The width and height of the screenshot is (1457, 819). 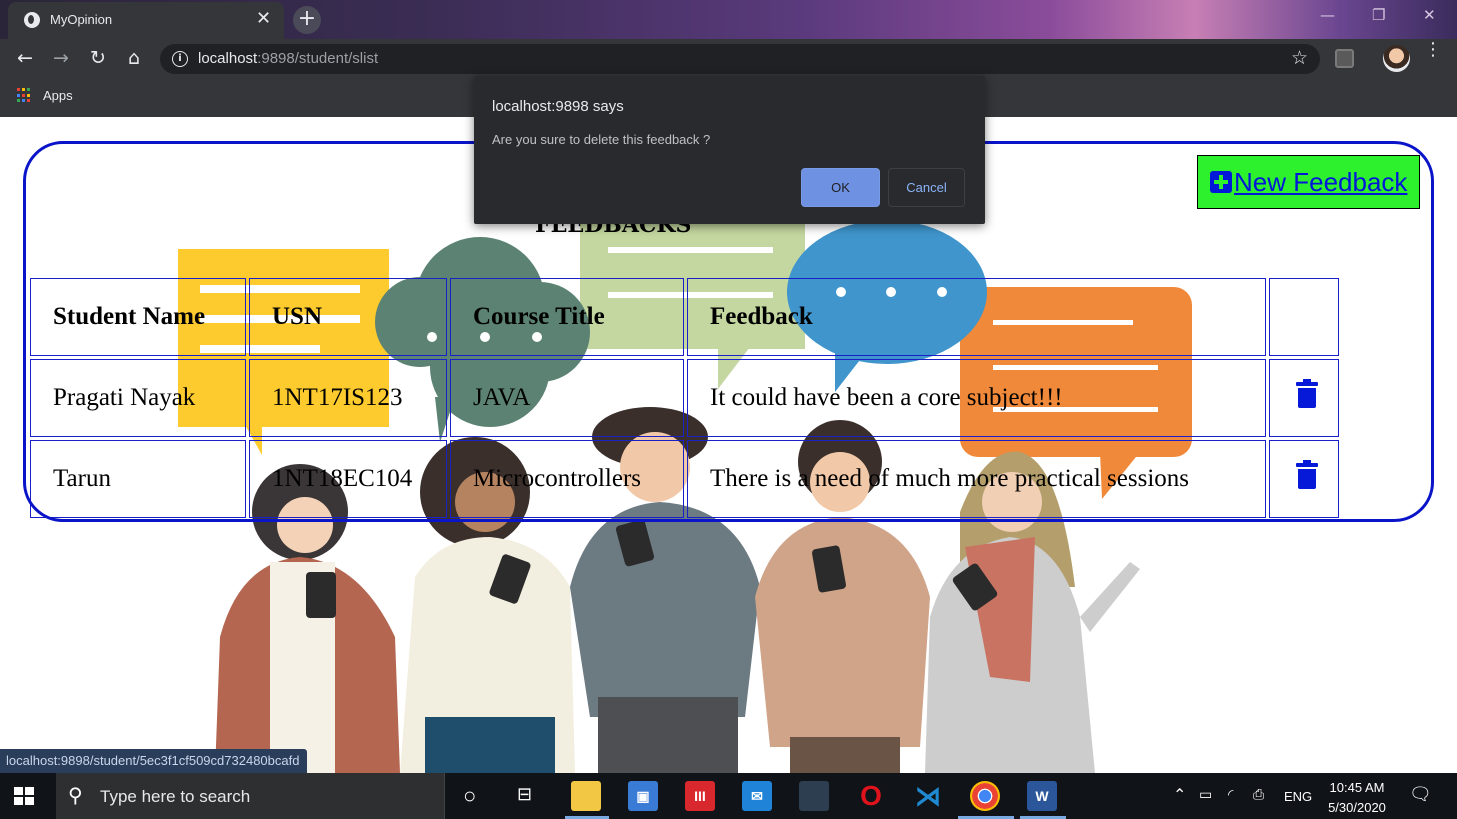 What do you see at coordinates (976, 398) in the screenshot?
I see `cell-feedback: It could have been a core subject!!!` at bounding box center [976, 398].